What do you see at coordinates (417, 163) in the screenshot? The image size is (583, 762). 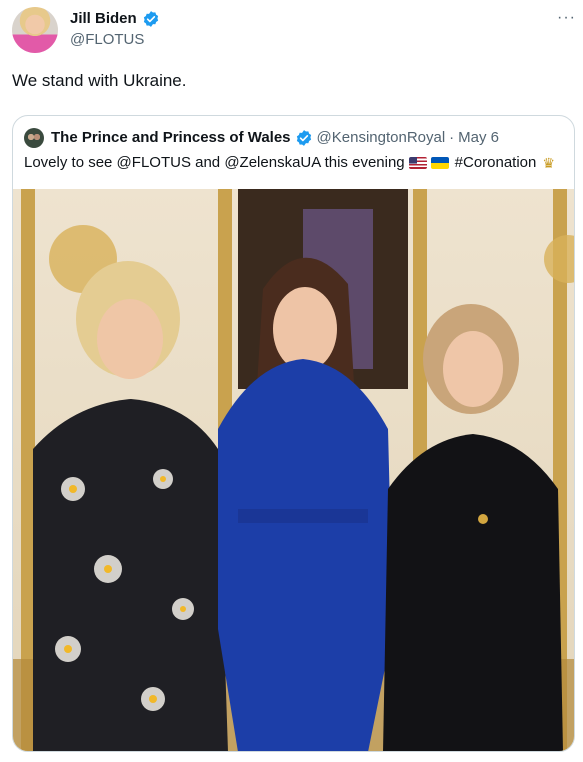 I see `flag-united-states-icon` at bounding box center [417, 163].